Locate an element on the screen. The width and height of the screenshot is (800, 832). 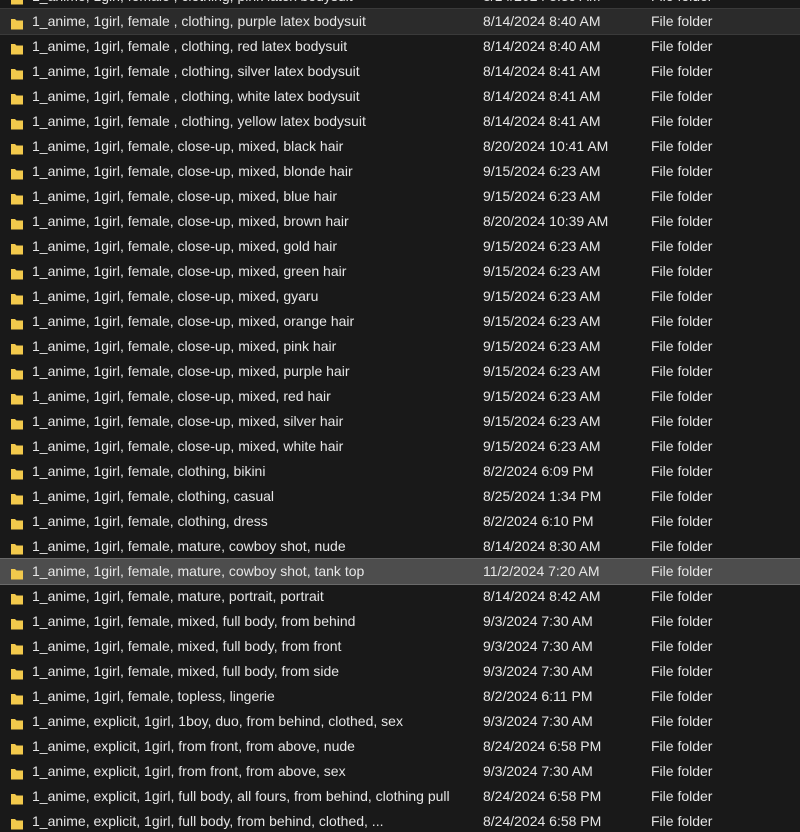
date-modified: 8/20/2024 10:41 AM is located at coordinates (546, 146).